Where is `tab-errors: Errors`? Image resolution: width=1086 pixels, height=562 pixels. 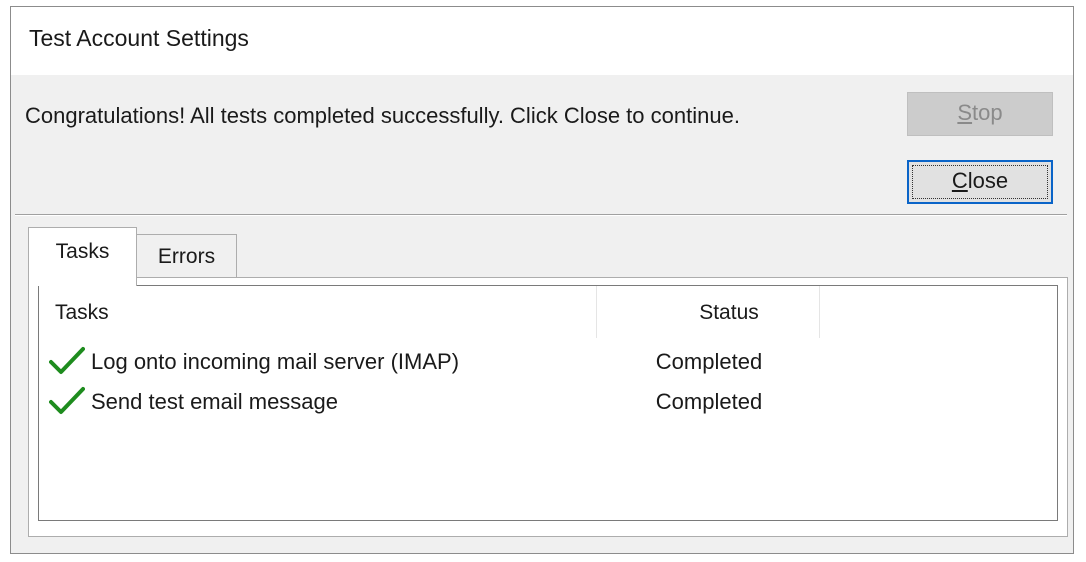 tab-errors: Errors is located at coordinates (187, 256).